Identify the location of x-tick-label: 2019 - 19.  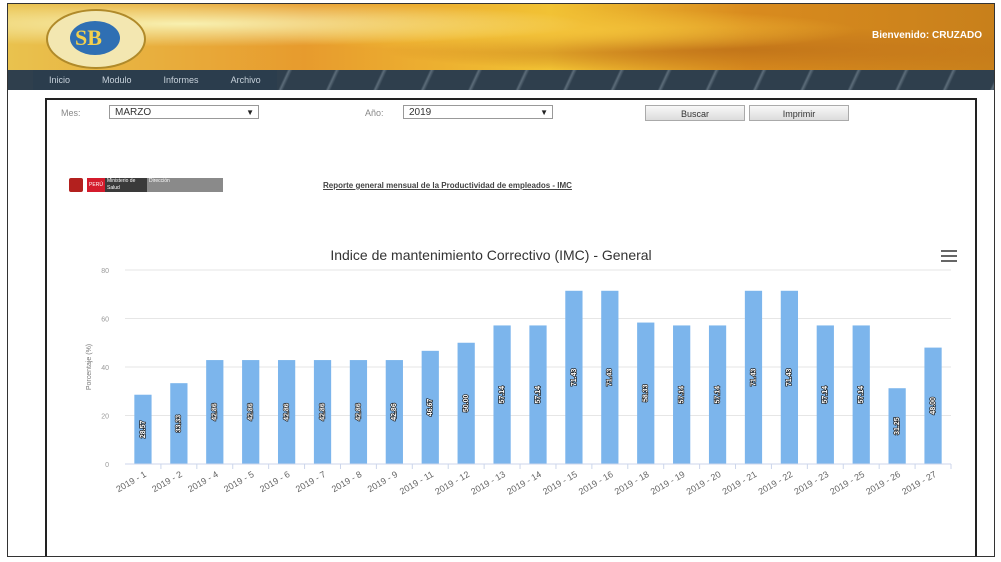
(668, 483).